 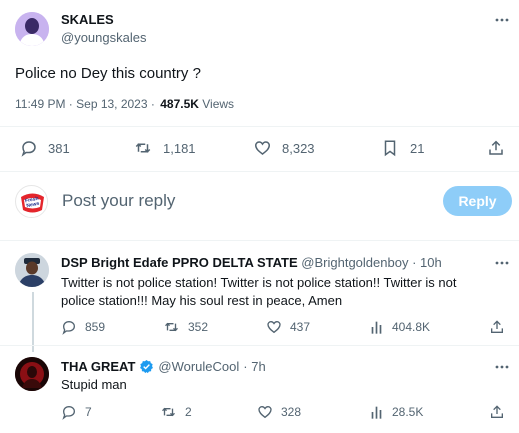 I want to click on thread-line, so click(x=33, y=322).